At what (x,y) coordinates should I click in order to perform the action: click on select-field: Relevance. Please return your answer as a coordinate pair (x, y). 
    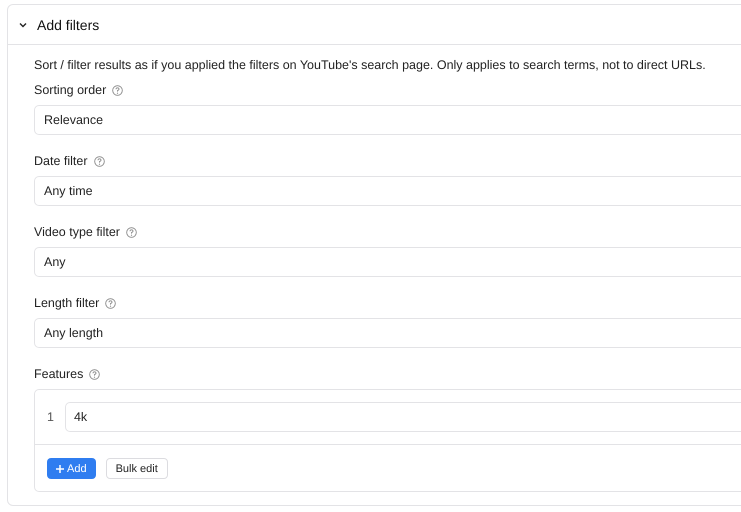
    Looking at the image, I should click on (387, 120).